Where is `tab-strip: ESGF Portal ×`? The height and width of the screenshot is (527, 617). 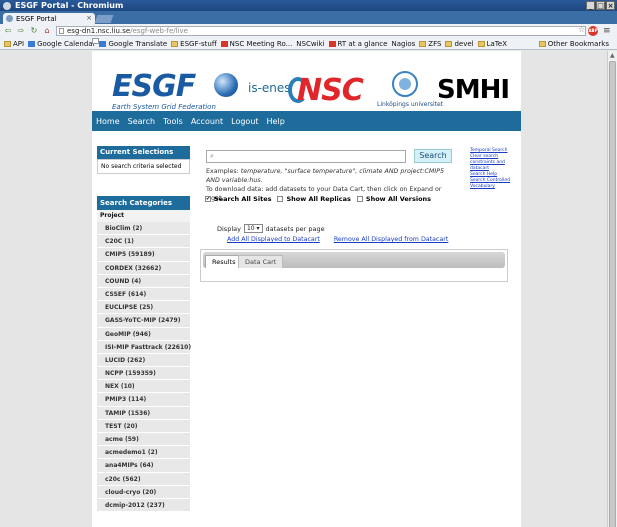
tab-strip: ESGF Portal × is located at coordinates (308, 17).